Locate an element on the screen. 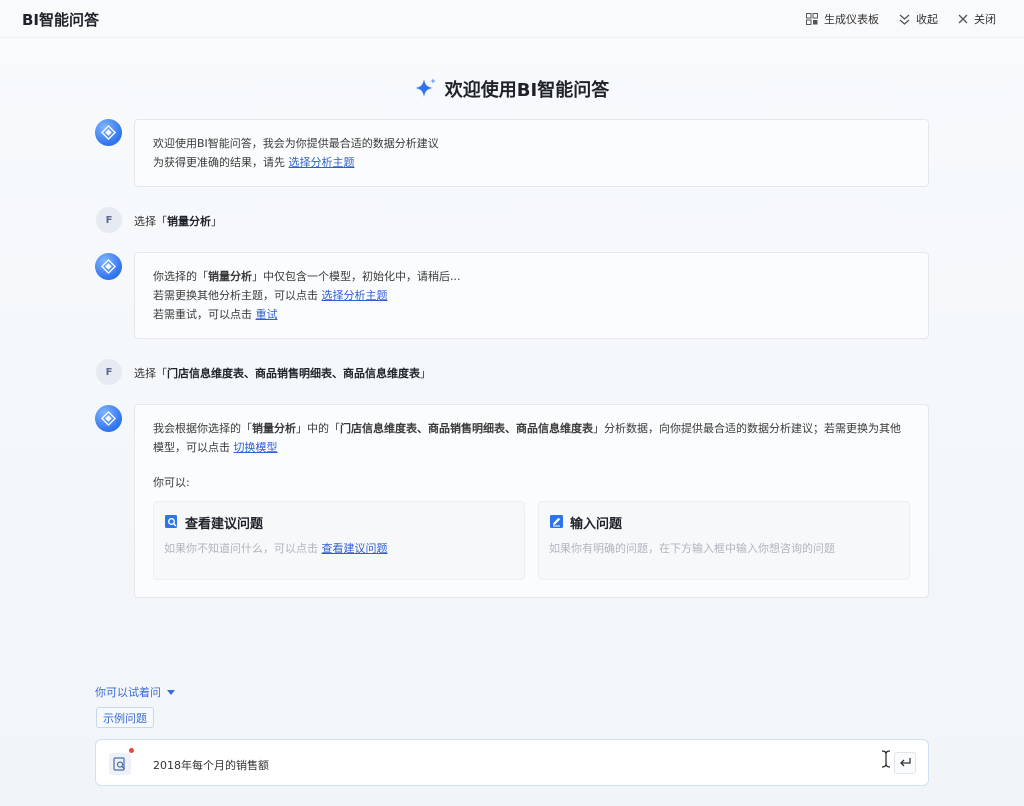  question-input-box: 2018年每个月的销售额 is located at coordinates (512, 762).